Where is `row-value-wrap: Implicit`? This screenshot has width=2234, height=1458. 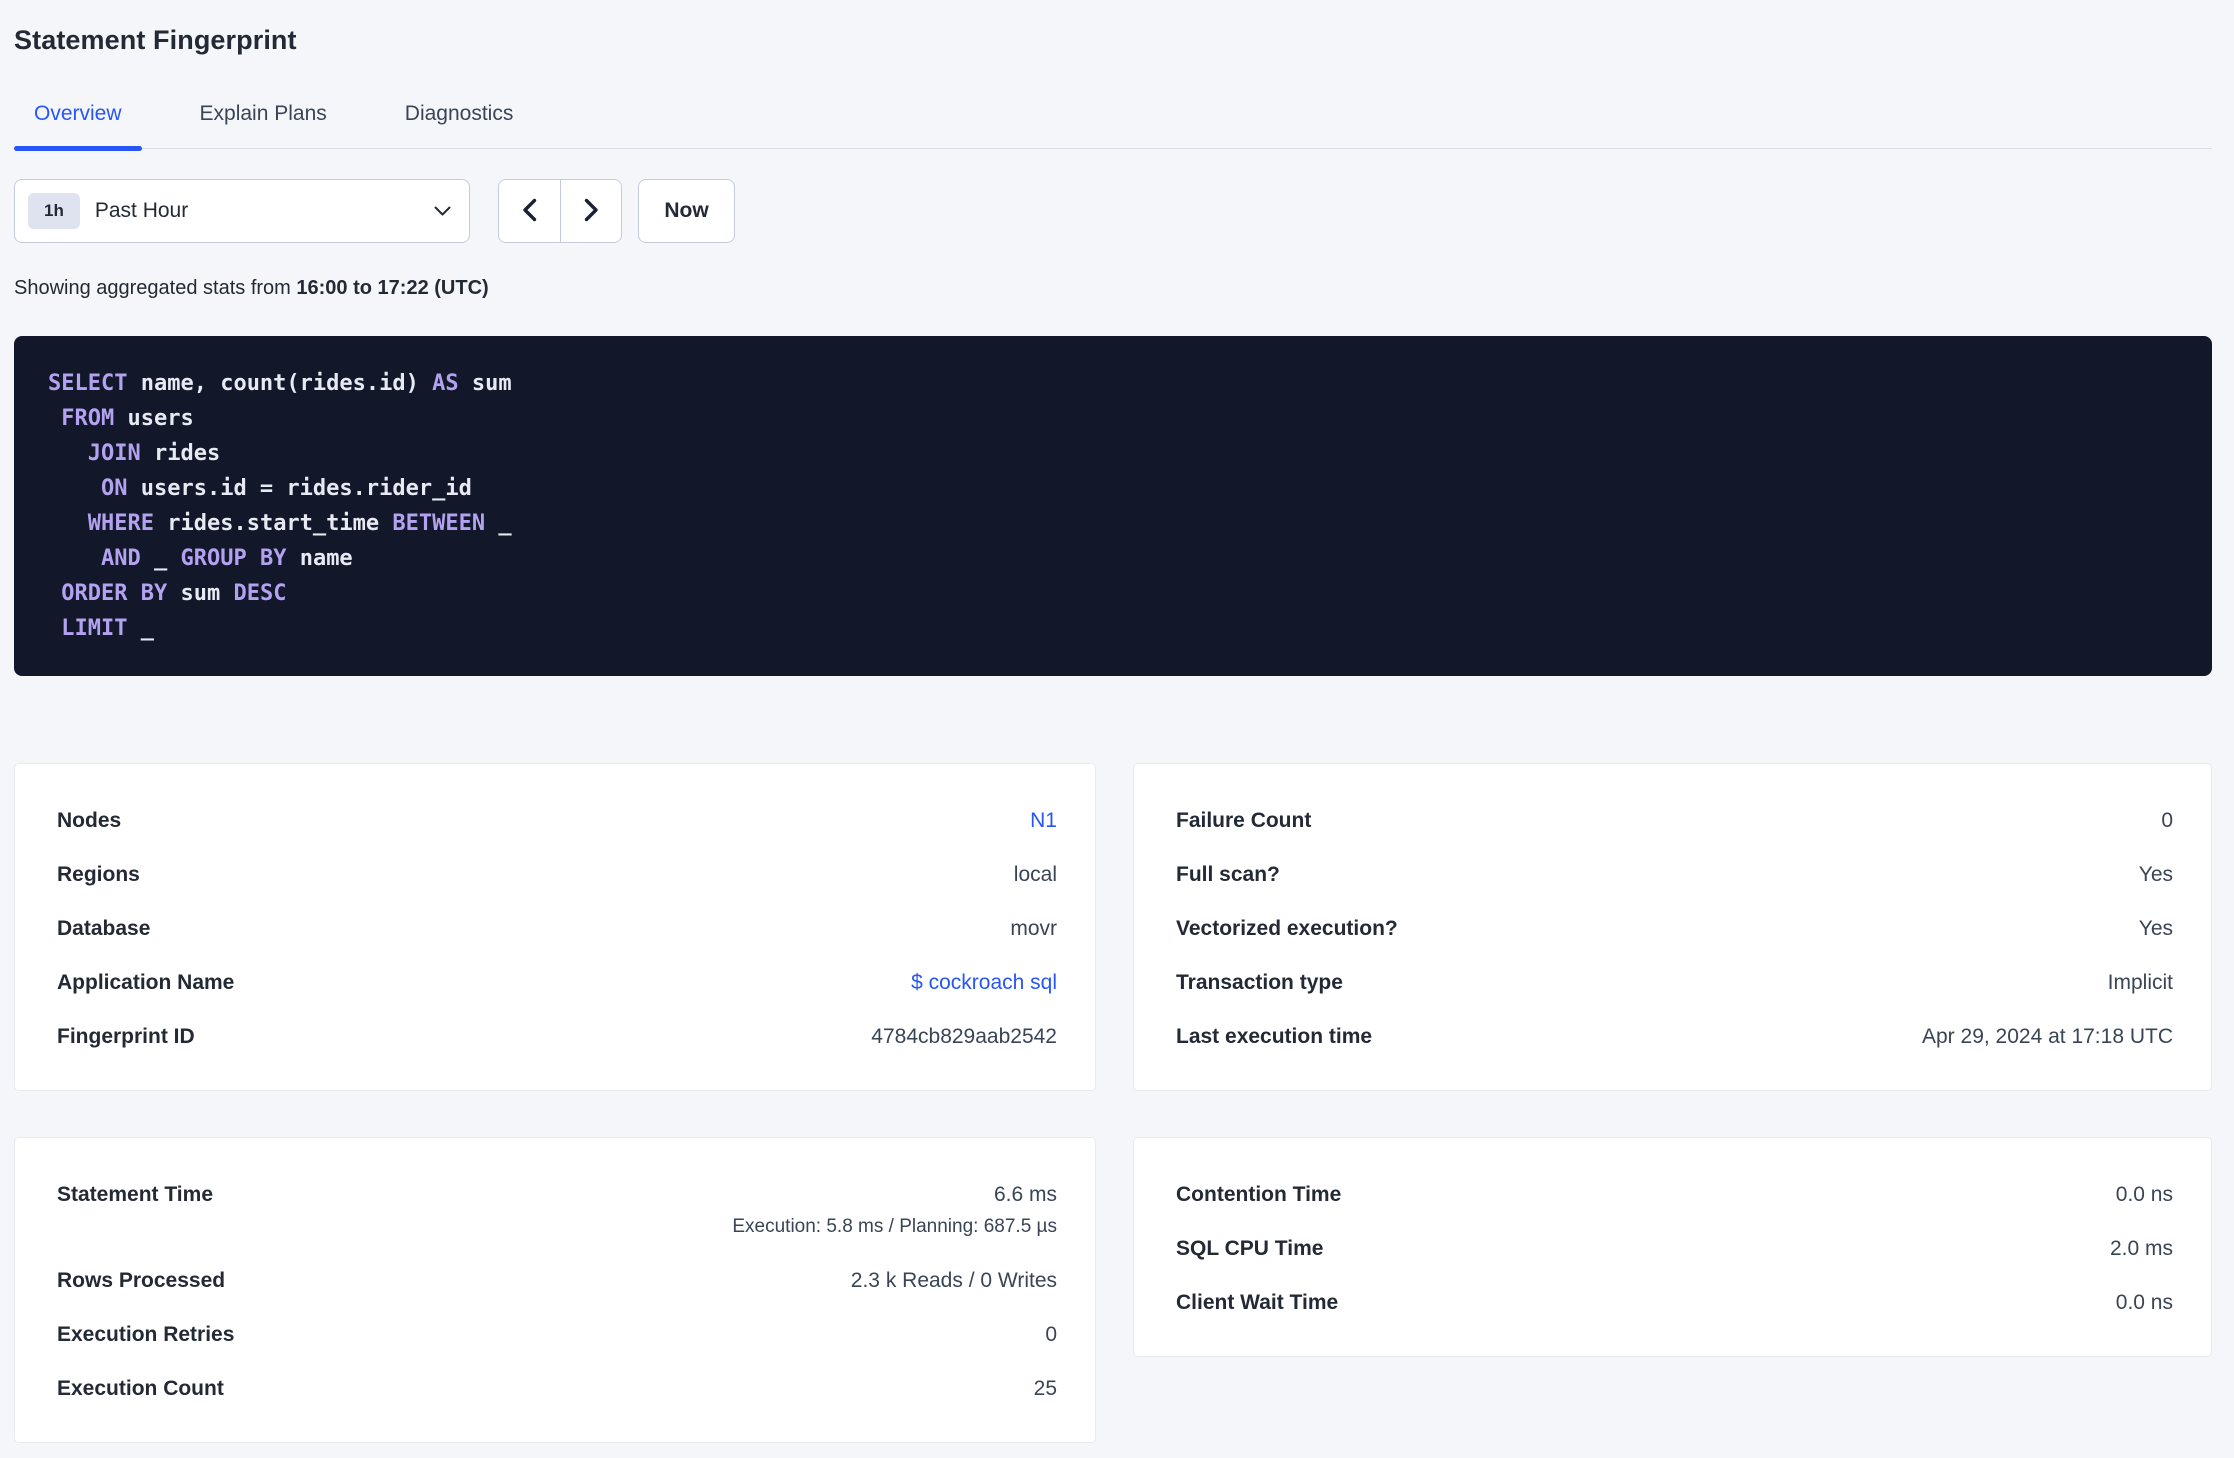 row-value-wrap: Implicit is located at coordinates (2140, 983).